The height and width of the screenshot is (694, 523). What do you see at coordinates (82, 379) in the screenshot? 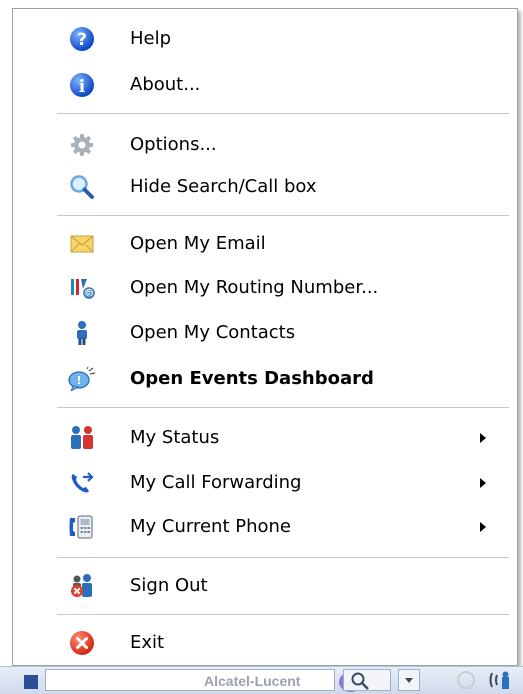
I see `events-dashboard-icon: !` at bounding box center [82, 379].